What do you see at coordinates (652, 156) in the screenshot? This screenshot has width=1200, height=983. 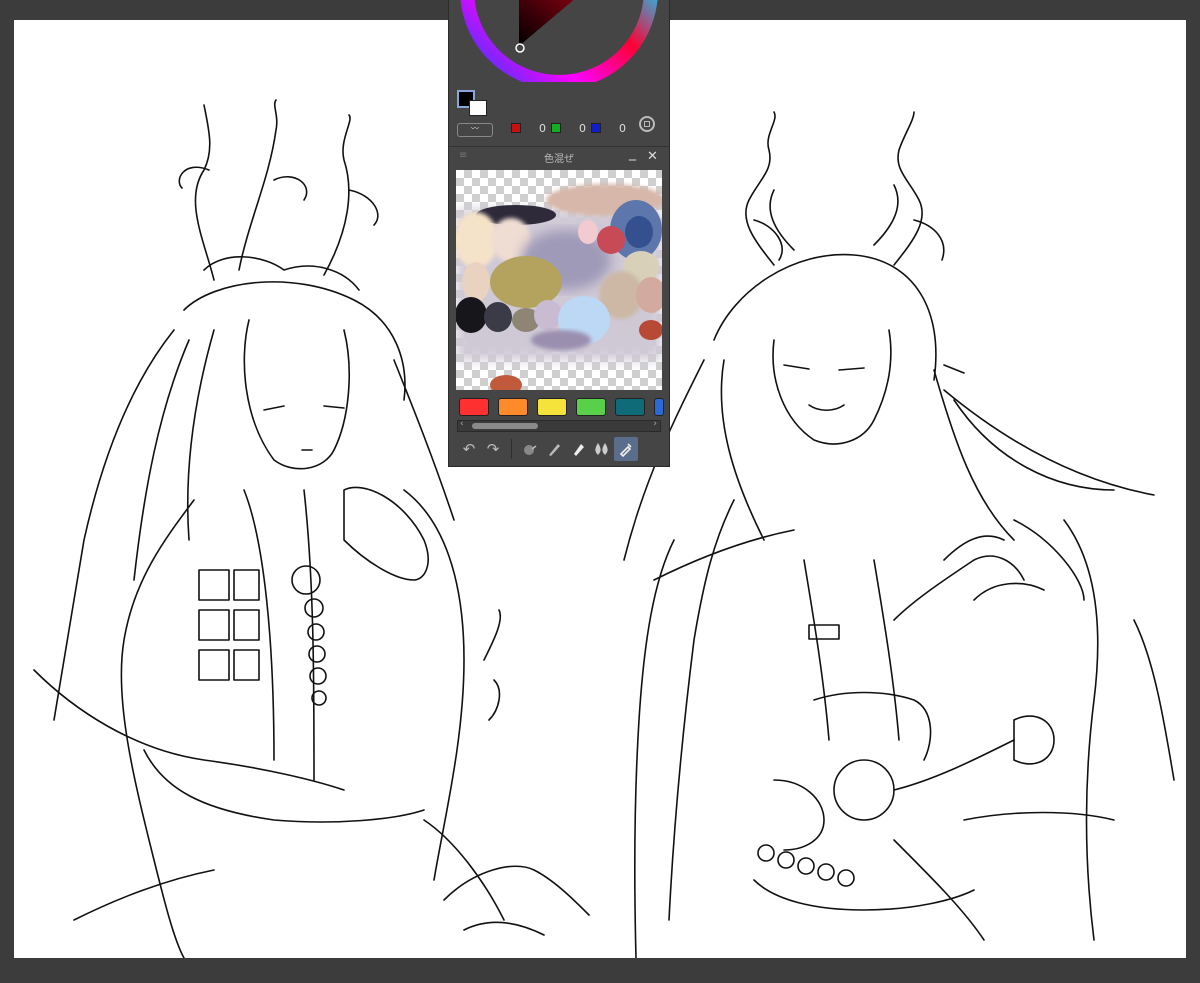 I see `close-icon: ✕` at bounding box center [652, 156].